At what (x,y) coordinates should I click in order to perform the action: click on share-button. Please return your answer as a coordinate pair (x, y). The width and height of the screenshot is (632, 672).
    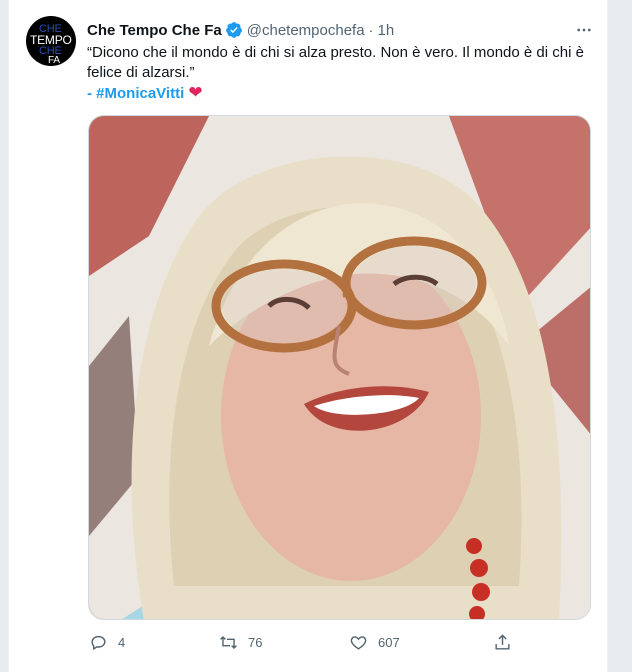
    Looking at the image, I should click on (507, 642).